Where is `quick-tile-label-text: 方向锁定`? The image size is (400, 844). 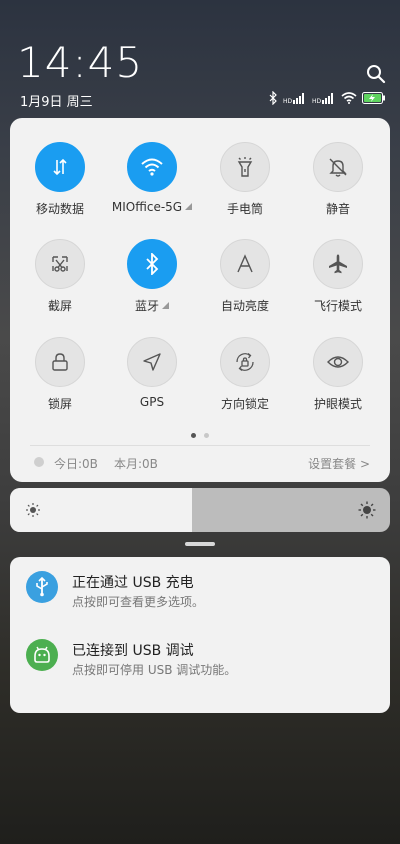
quick-tile-label-text: 方向锁定 is located at coordinates (244, 404).